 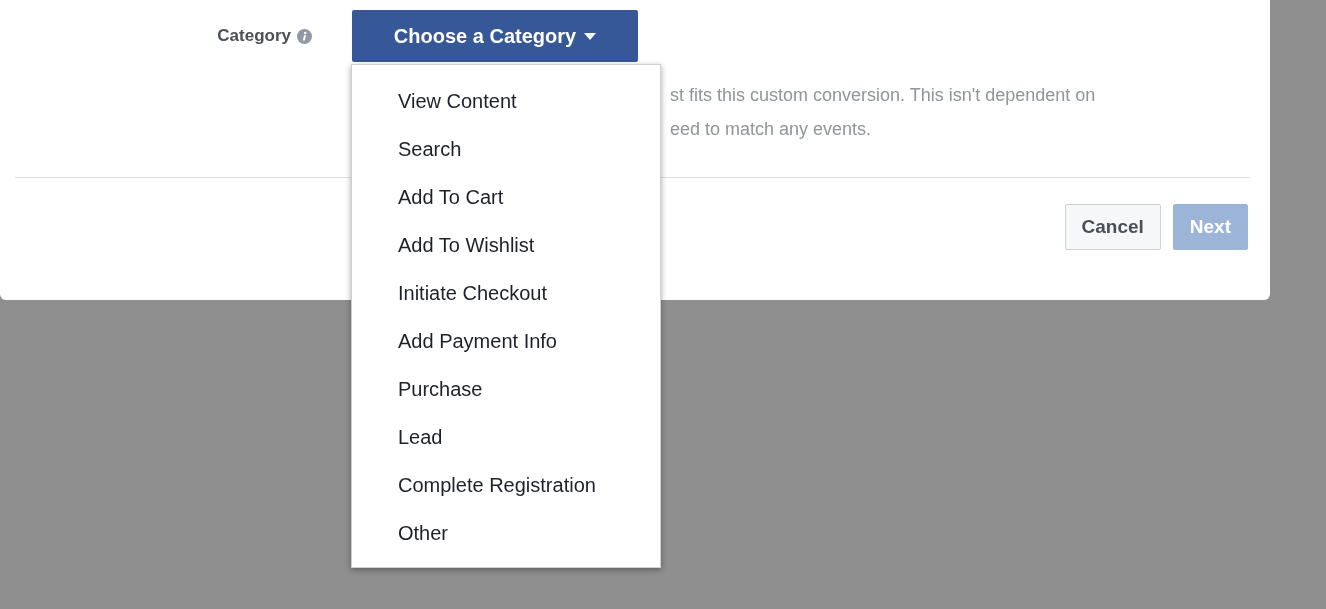 I want to click on menu-item: Initiate Checkout, so click(x=506, y=293).